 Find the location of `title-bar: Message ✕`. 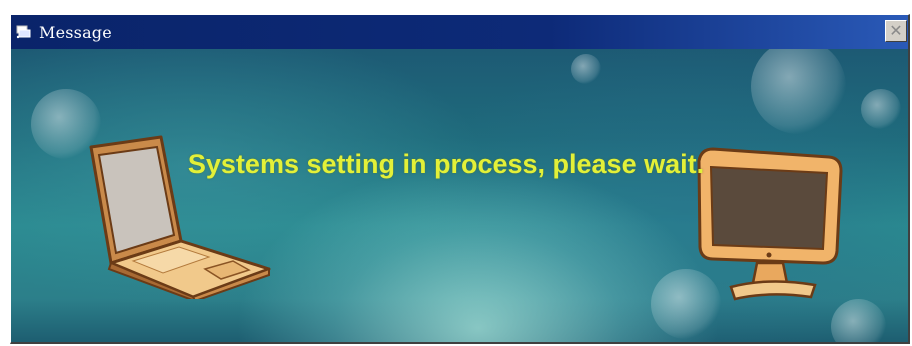

title-bar: Message ✕ is located at coordinates (459, 32).